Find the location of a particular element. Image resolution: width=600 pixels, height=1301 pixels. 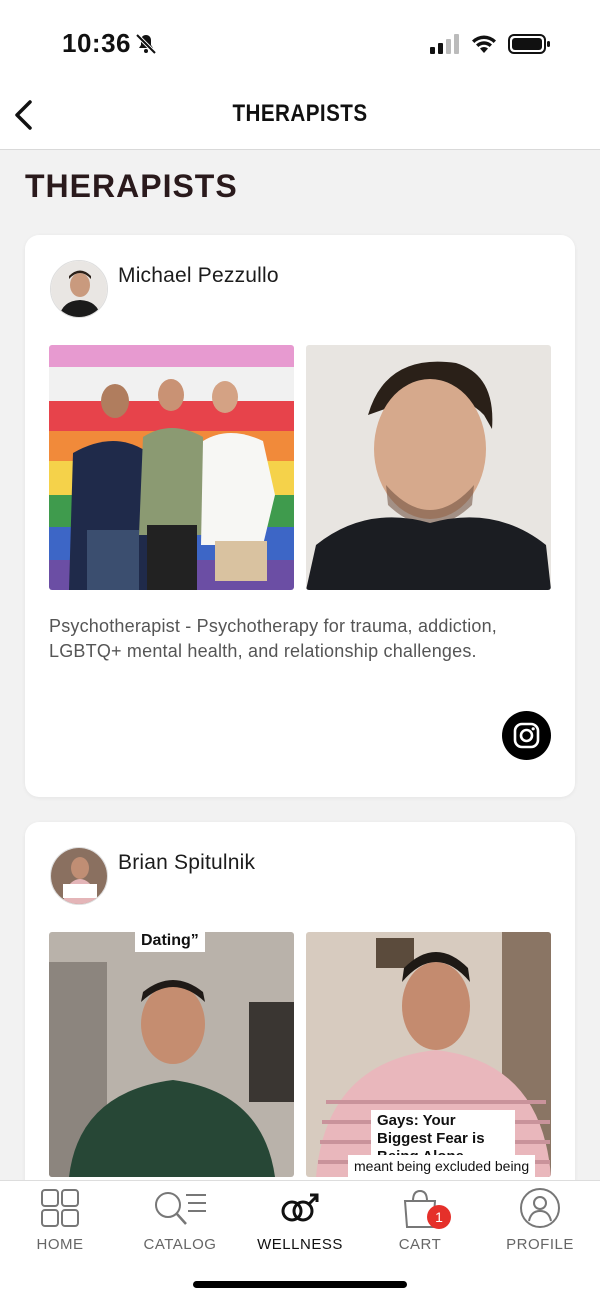

status-time: 10:36 is located at coordinates (96, 43).